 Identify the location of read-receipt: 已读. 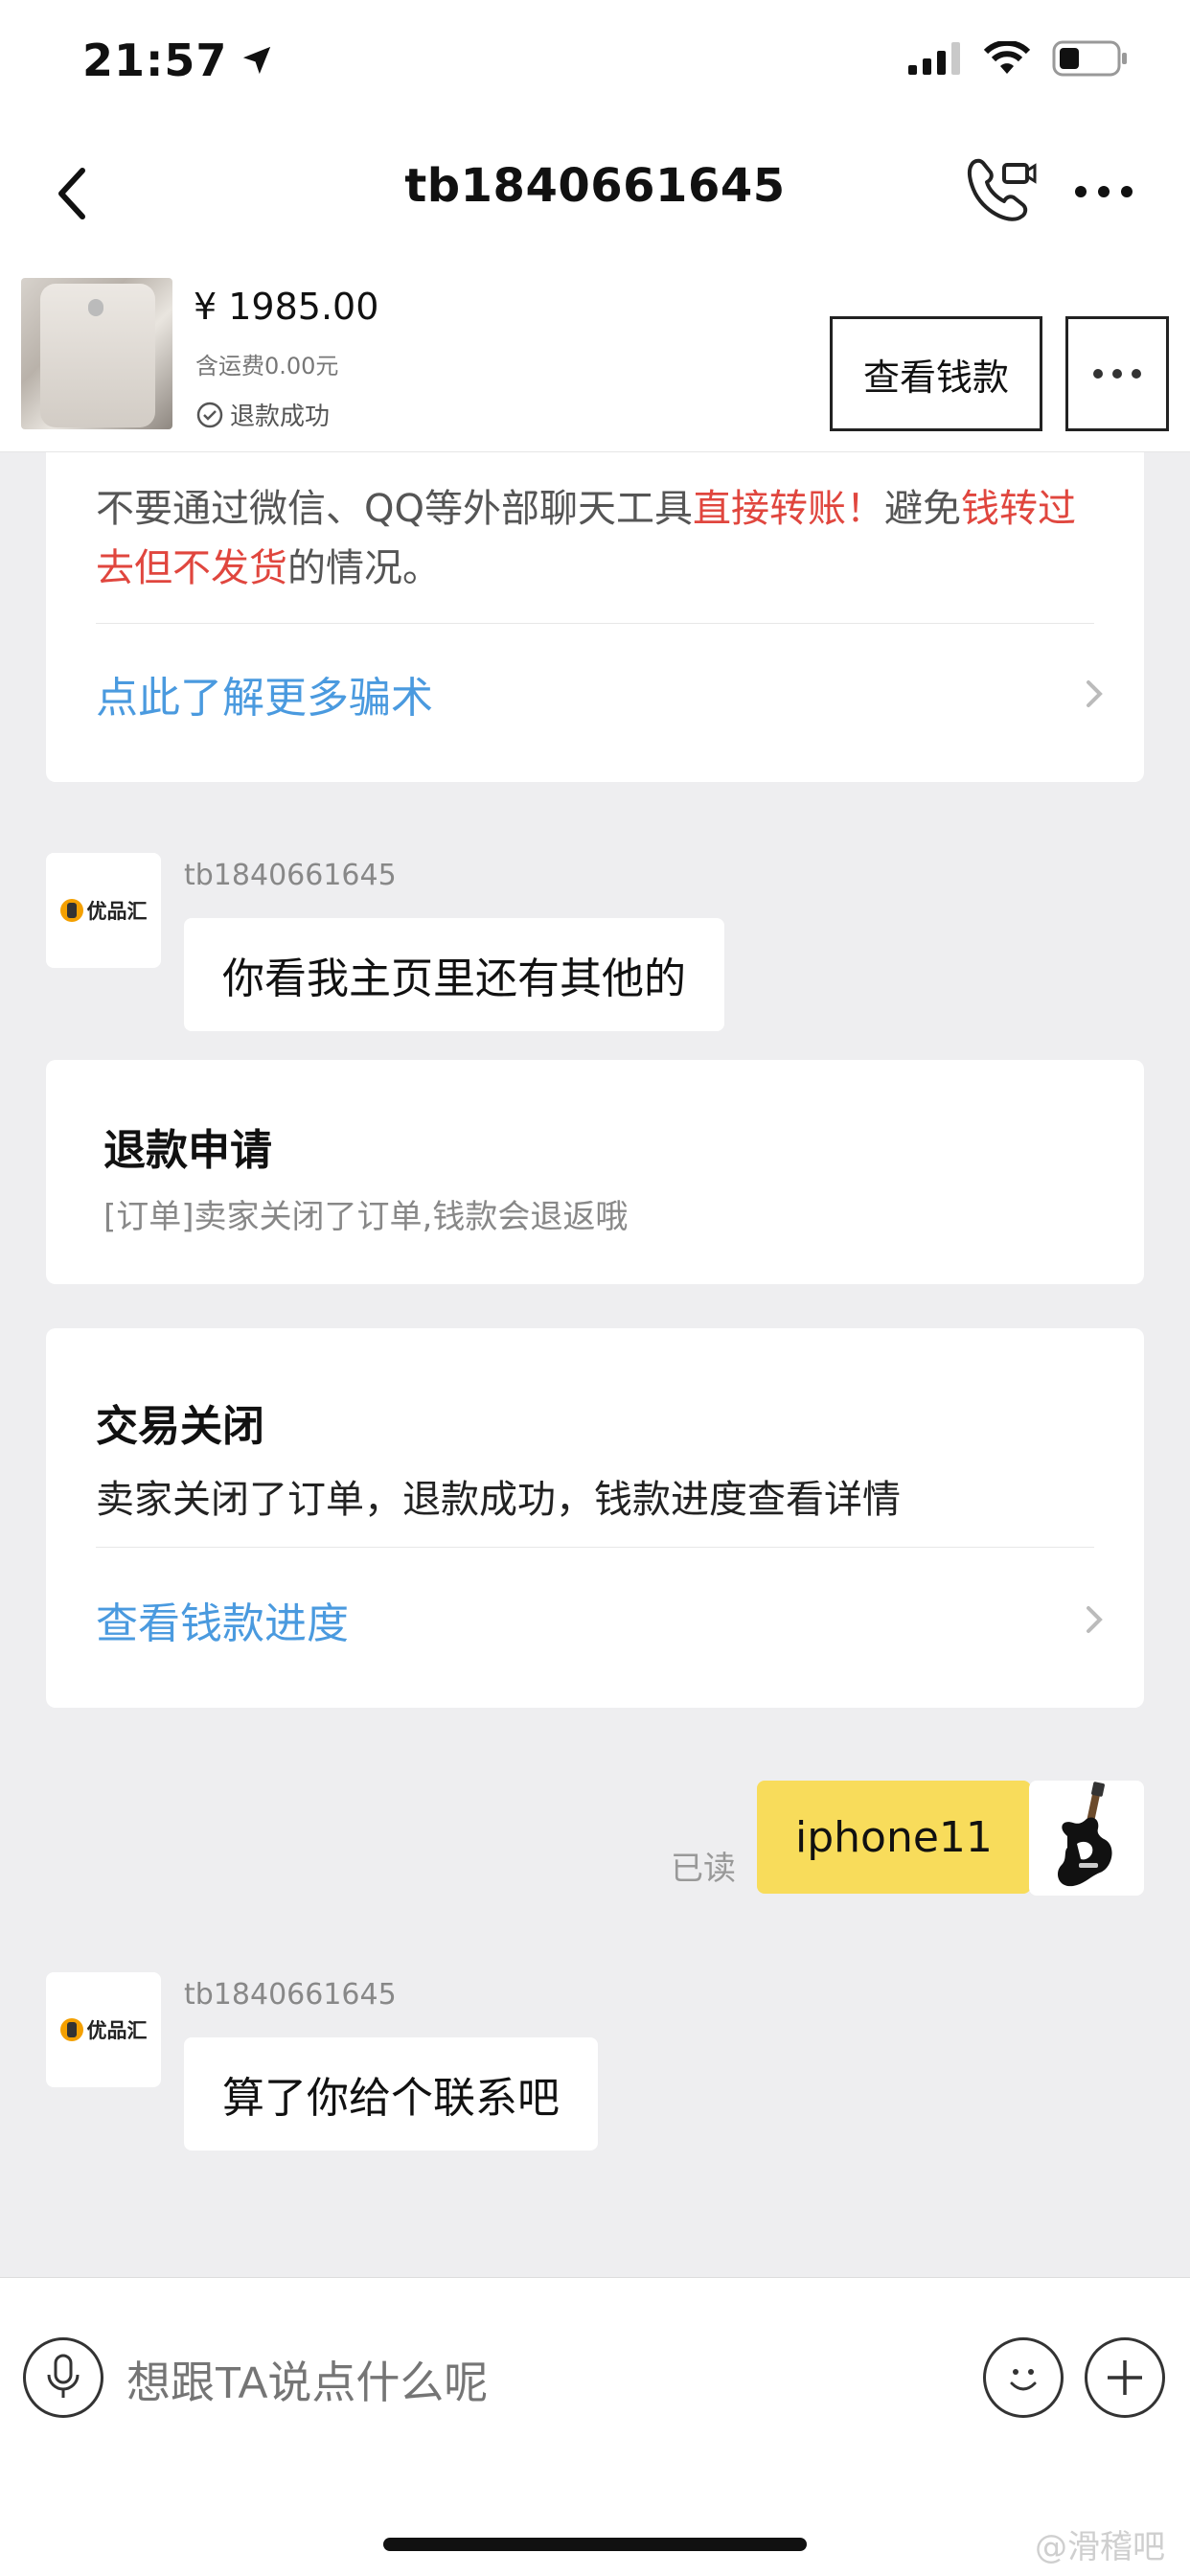
(703, 1869).